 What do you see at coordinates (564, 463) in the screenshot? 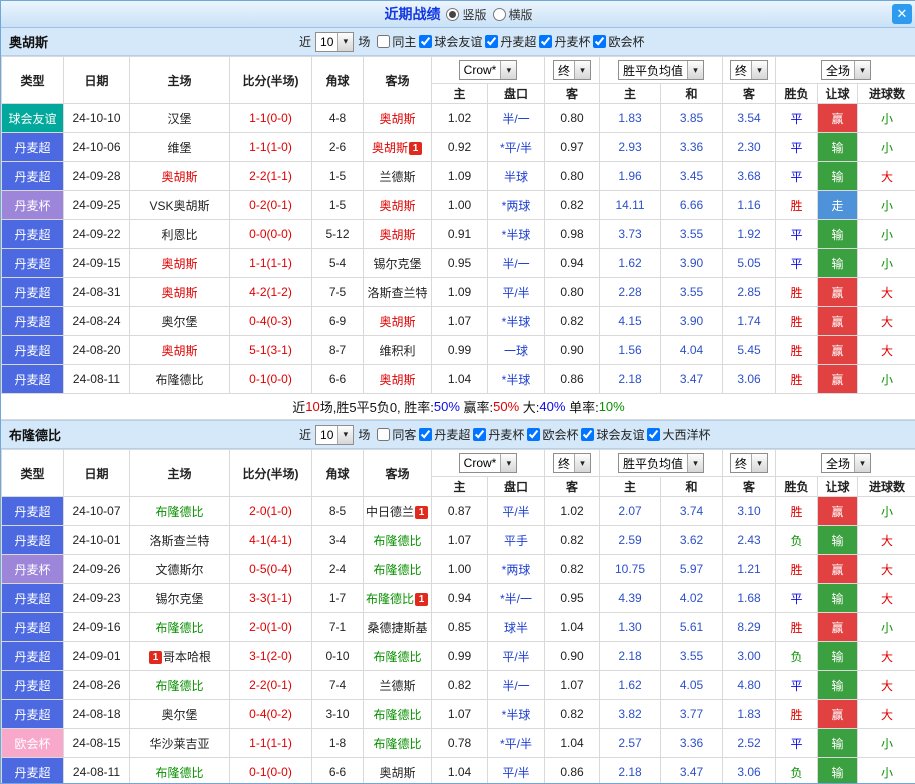
I see `final-odds-value: 终` at bounding box center [564, 463].